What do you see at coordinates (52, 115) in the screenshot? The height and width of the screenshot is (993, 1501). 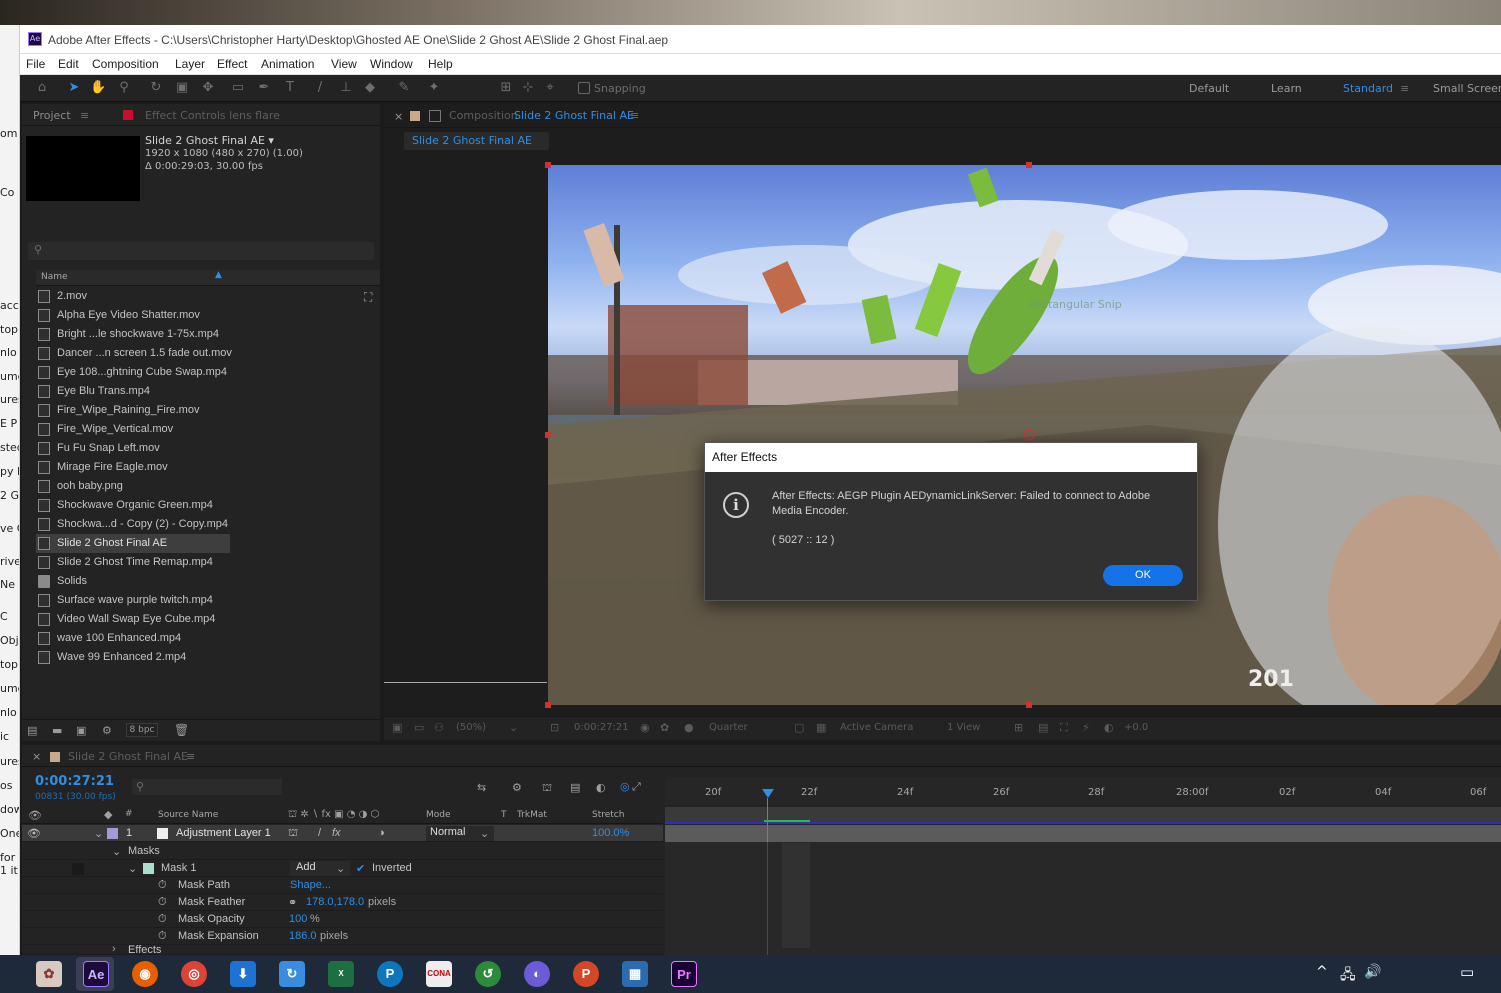 I see `tab-project: Project` at bounding box center [52, 115].